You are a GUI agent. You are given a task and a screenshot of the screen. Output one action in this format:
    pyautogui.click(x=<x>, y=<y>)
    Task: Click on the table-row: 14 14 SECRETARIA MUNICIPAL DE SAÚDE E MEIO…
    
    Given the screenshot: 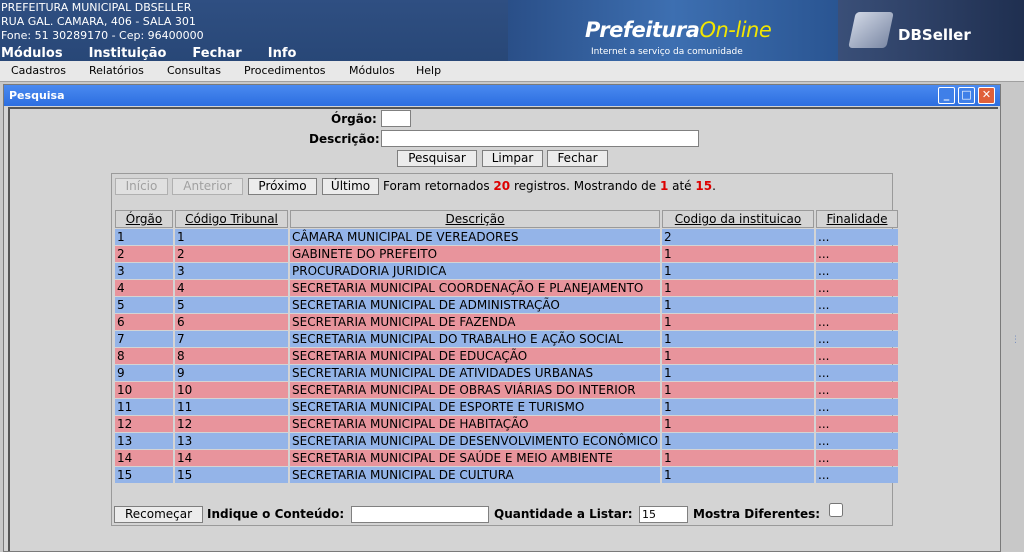 What is the action you would take?
    pyautogui.click(x=506, y=458)
    